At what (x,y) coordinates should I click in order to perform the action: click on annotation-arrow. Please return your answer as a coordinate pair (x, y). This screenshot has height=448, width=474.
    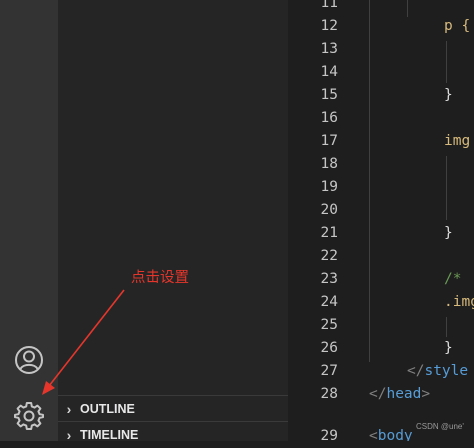
    Looking at the image, I should click on (83, 342).